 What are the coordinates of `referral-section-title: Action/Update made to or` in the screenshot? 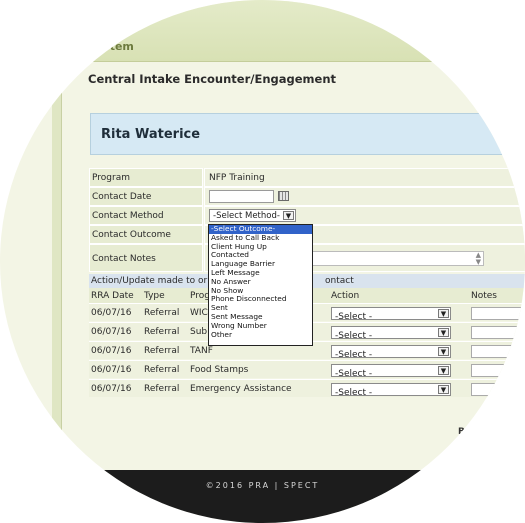 It's located at (149, 281).